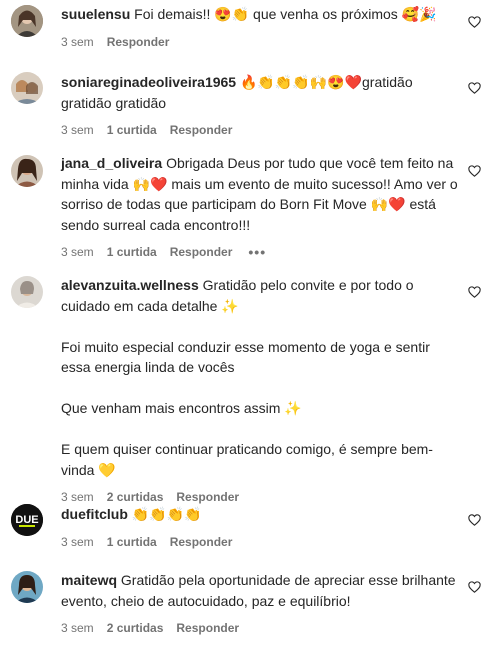 This screenshot has width=490, height=646. Describe the element at coordinates (111, 163) in the screenshot. I see `comment-username: jana_d_oliveira` at that location.